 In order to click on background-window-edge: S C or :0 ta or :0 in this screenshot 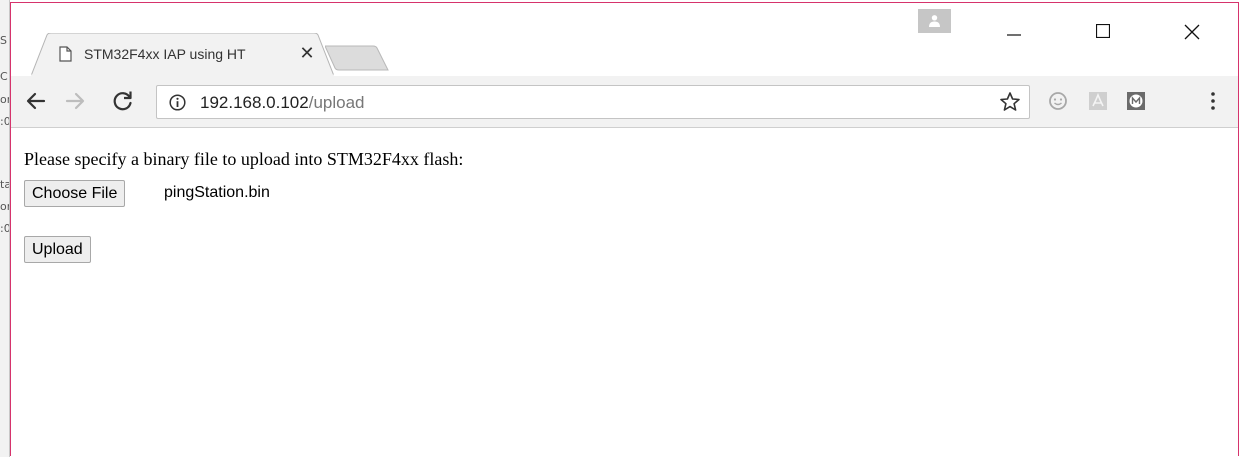, I will do `click(5, 228)`.